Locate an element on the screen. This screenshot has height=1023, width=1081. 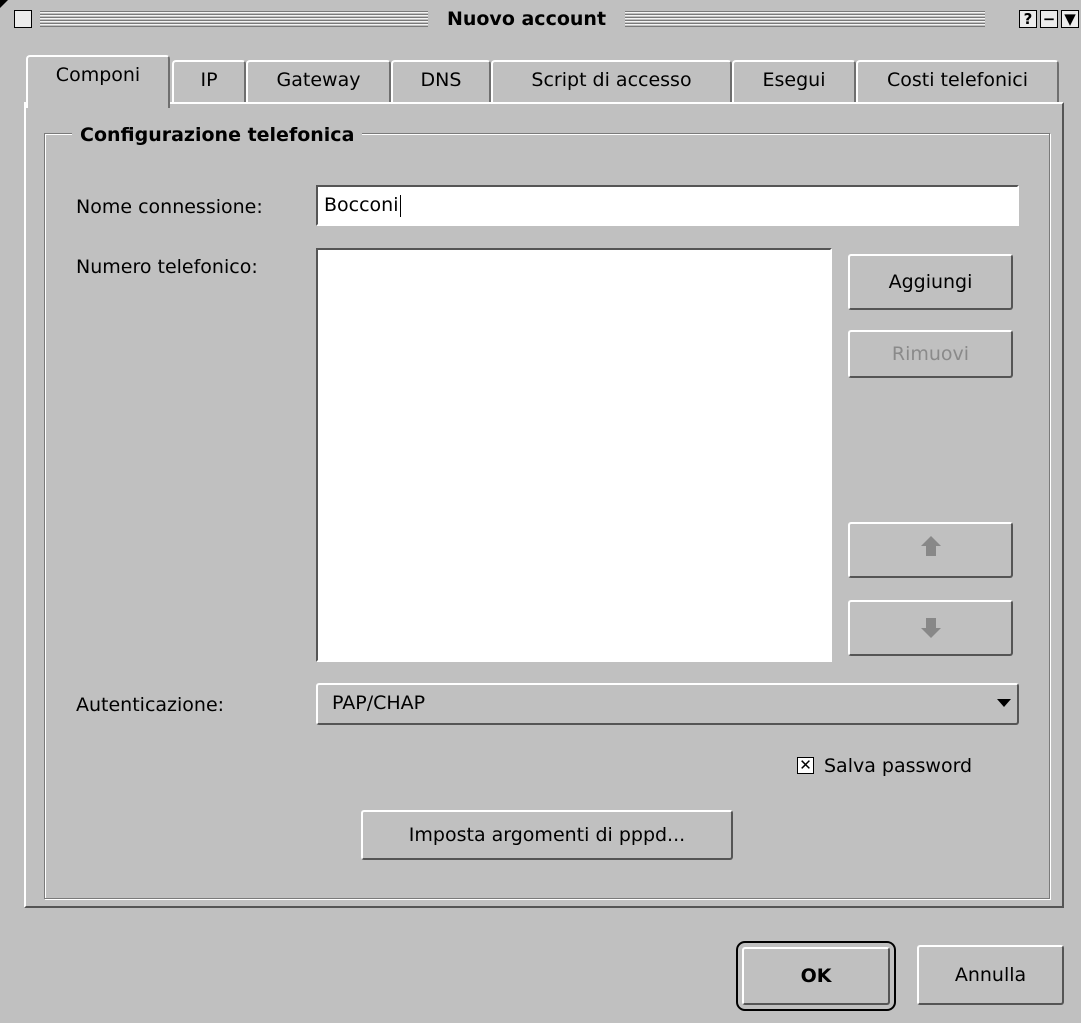
phone-number-label: Numero telefonico: is located at coordinates (167, 267).